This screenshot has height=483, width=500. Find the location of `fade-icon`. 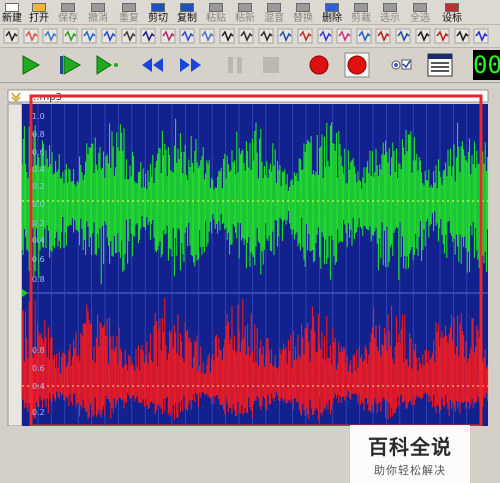

fade-icon is located at coordinates (31, 36).